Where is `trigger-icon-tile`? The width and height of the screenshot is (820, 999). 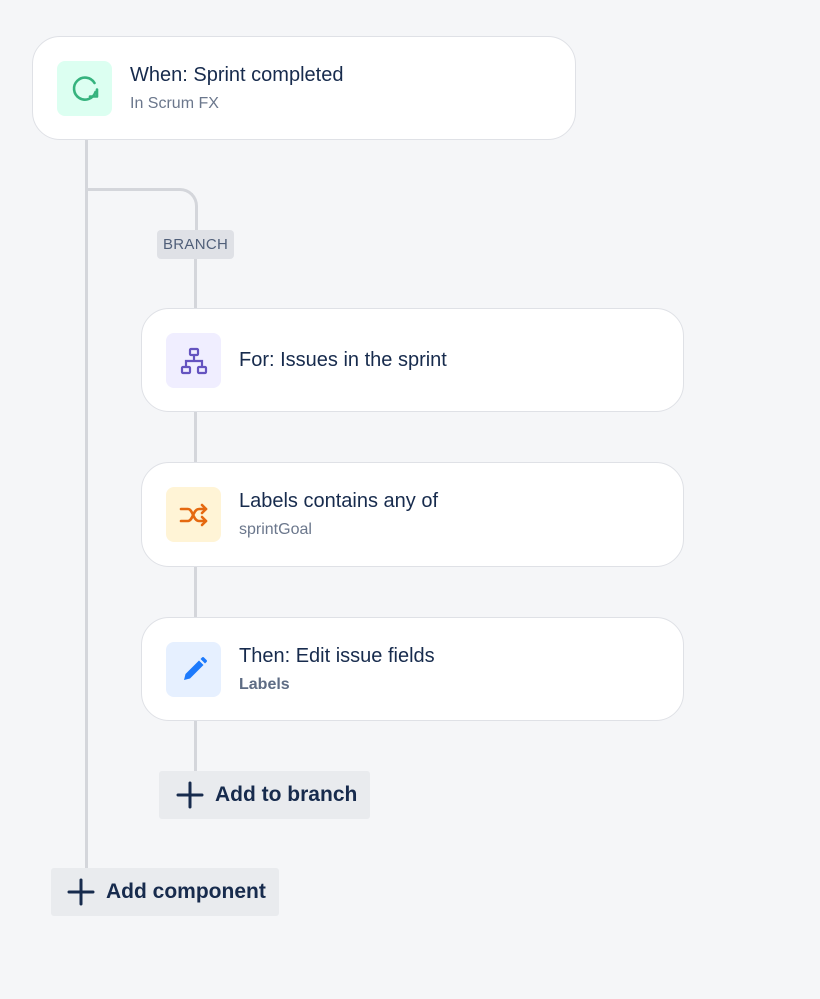 trigger-icon-tile is located at coordinates (84, 88).